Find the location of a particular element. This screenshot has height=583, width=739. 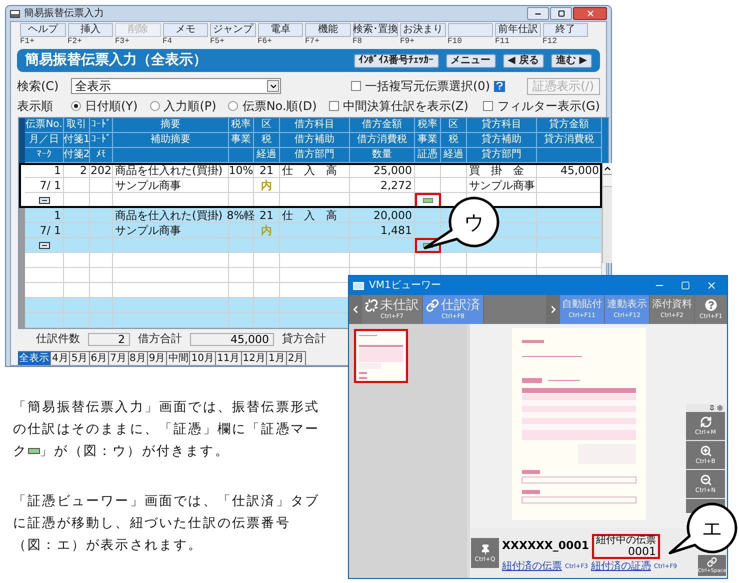

column-header: 取引 is located at coordinates (76, 125).